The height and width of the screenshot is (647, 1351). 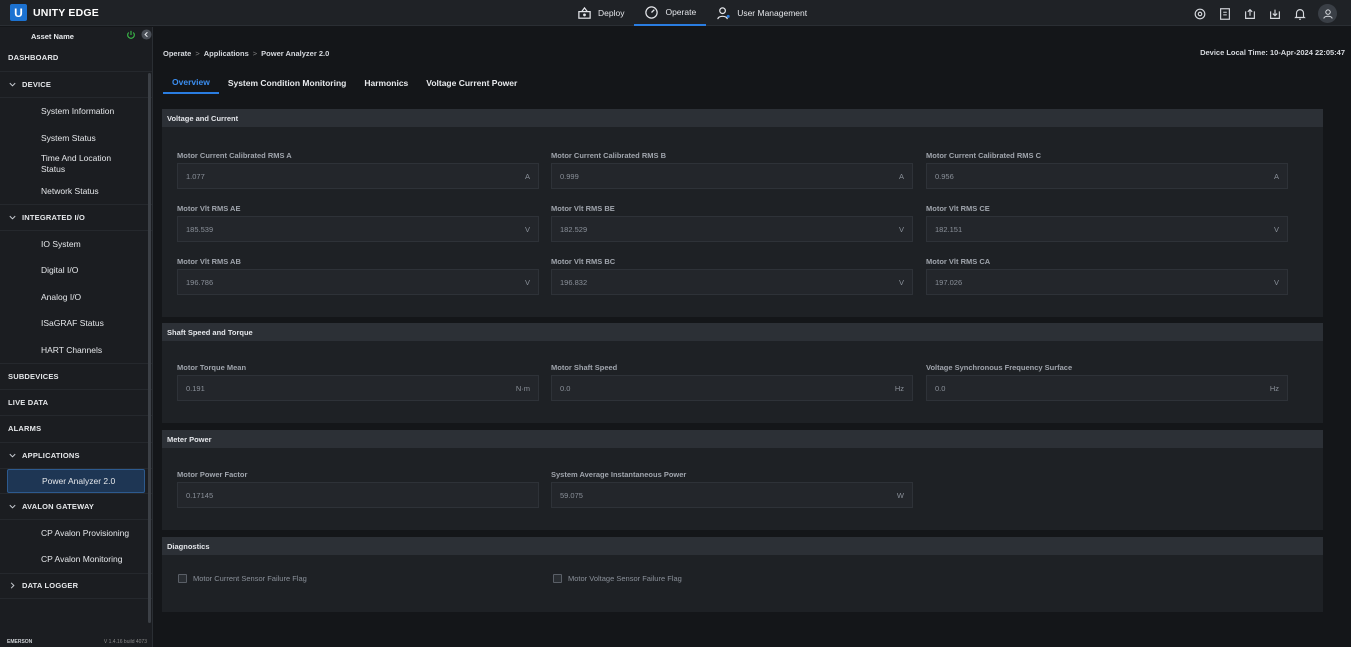 What do you see at coordinates (584, 12) in the screenshot?
I see `deploy-icon` at bounding box center [584, 12].